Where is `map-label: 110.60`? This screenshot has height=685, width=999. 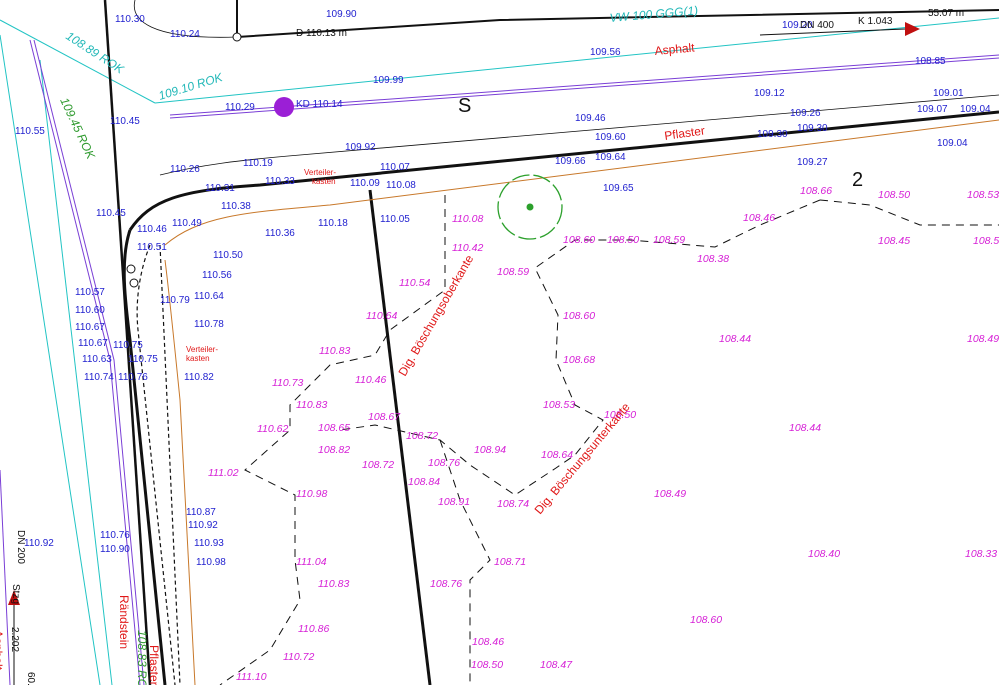 map-label: 110.60 is located at coordinates (90, 310).